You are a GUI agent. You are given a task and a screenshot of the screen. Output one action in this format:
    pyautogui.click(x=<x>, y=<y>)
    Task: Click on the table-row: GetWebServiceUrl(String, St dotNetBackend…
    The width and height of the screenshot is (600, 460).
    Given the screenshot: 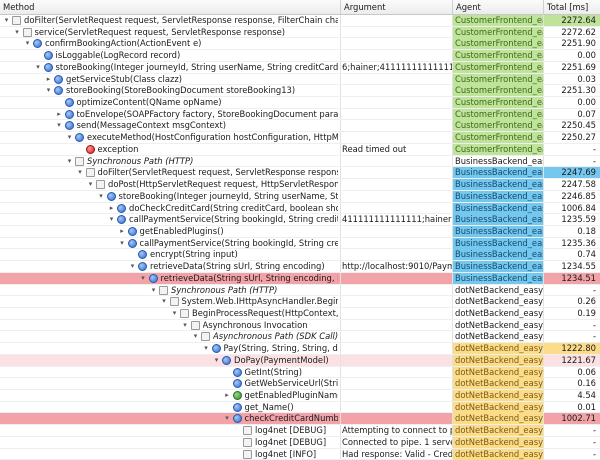 What is the action you would take?
    pyautogui.click(x=300, y=384)
    